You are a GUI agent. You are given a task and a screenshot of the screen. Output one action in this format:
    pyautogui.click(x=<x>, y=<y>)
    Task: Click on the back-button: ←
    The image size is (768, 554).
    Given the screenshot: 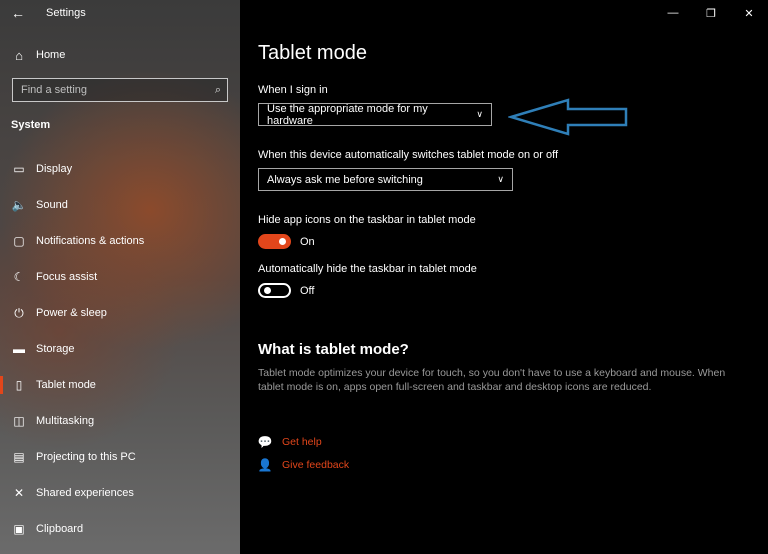 What is the action you would take?
    pyautogui.click(x=18, y=13)
    